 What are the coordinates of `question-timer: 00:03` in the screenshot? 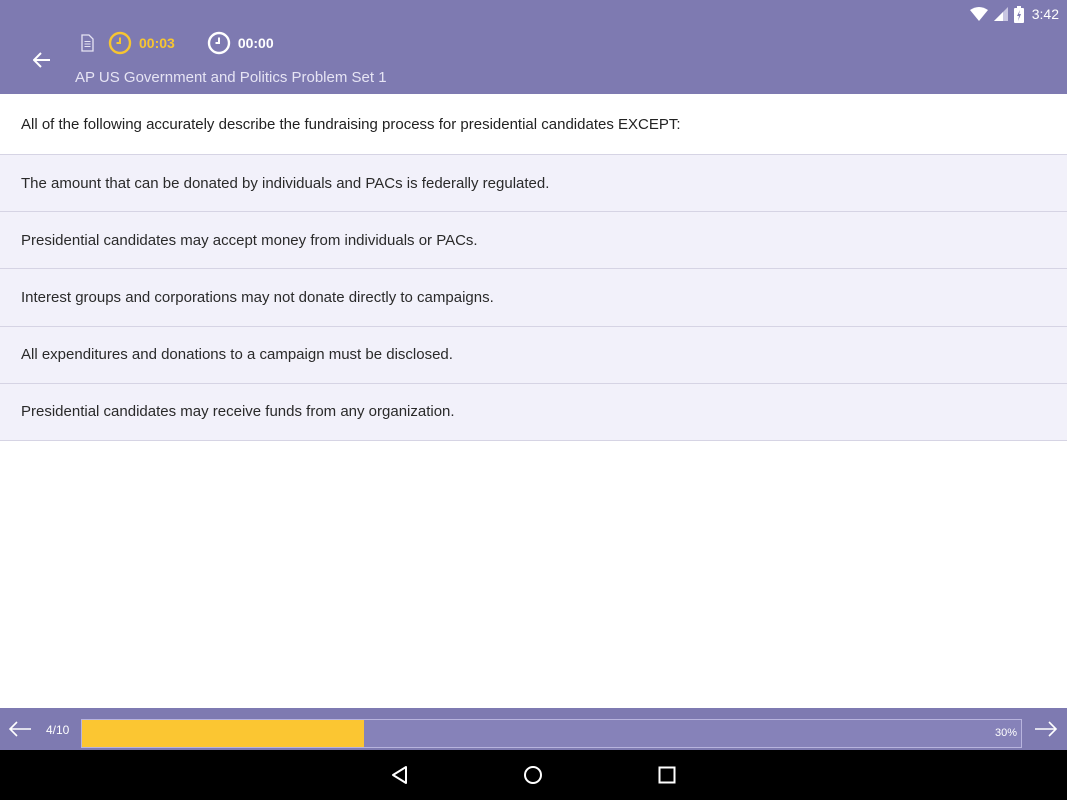 It's located at (141, 43).